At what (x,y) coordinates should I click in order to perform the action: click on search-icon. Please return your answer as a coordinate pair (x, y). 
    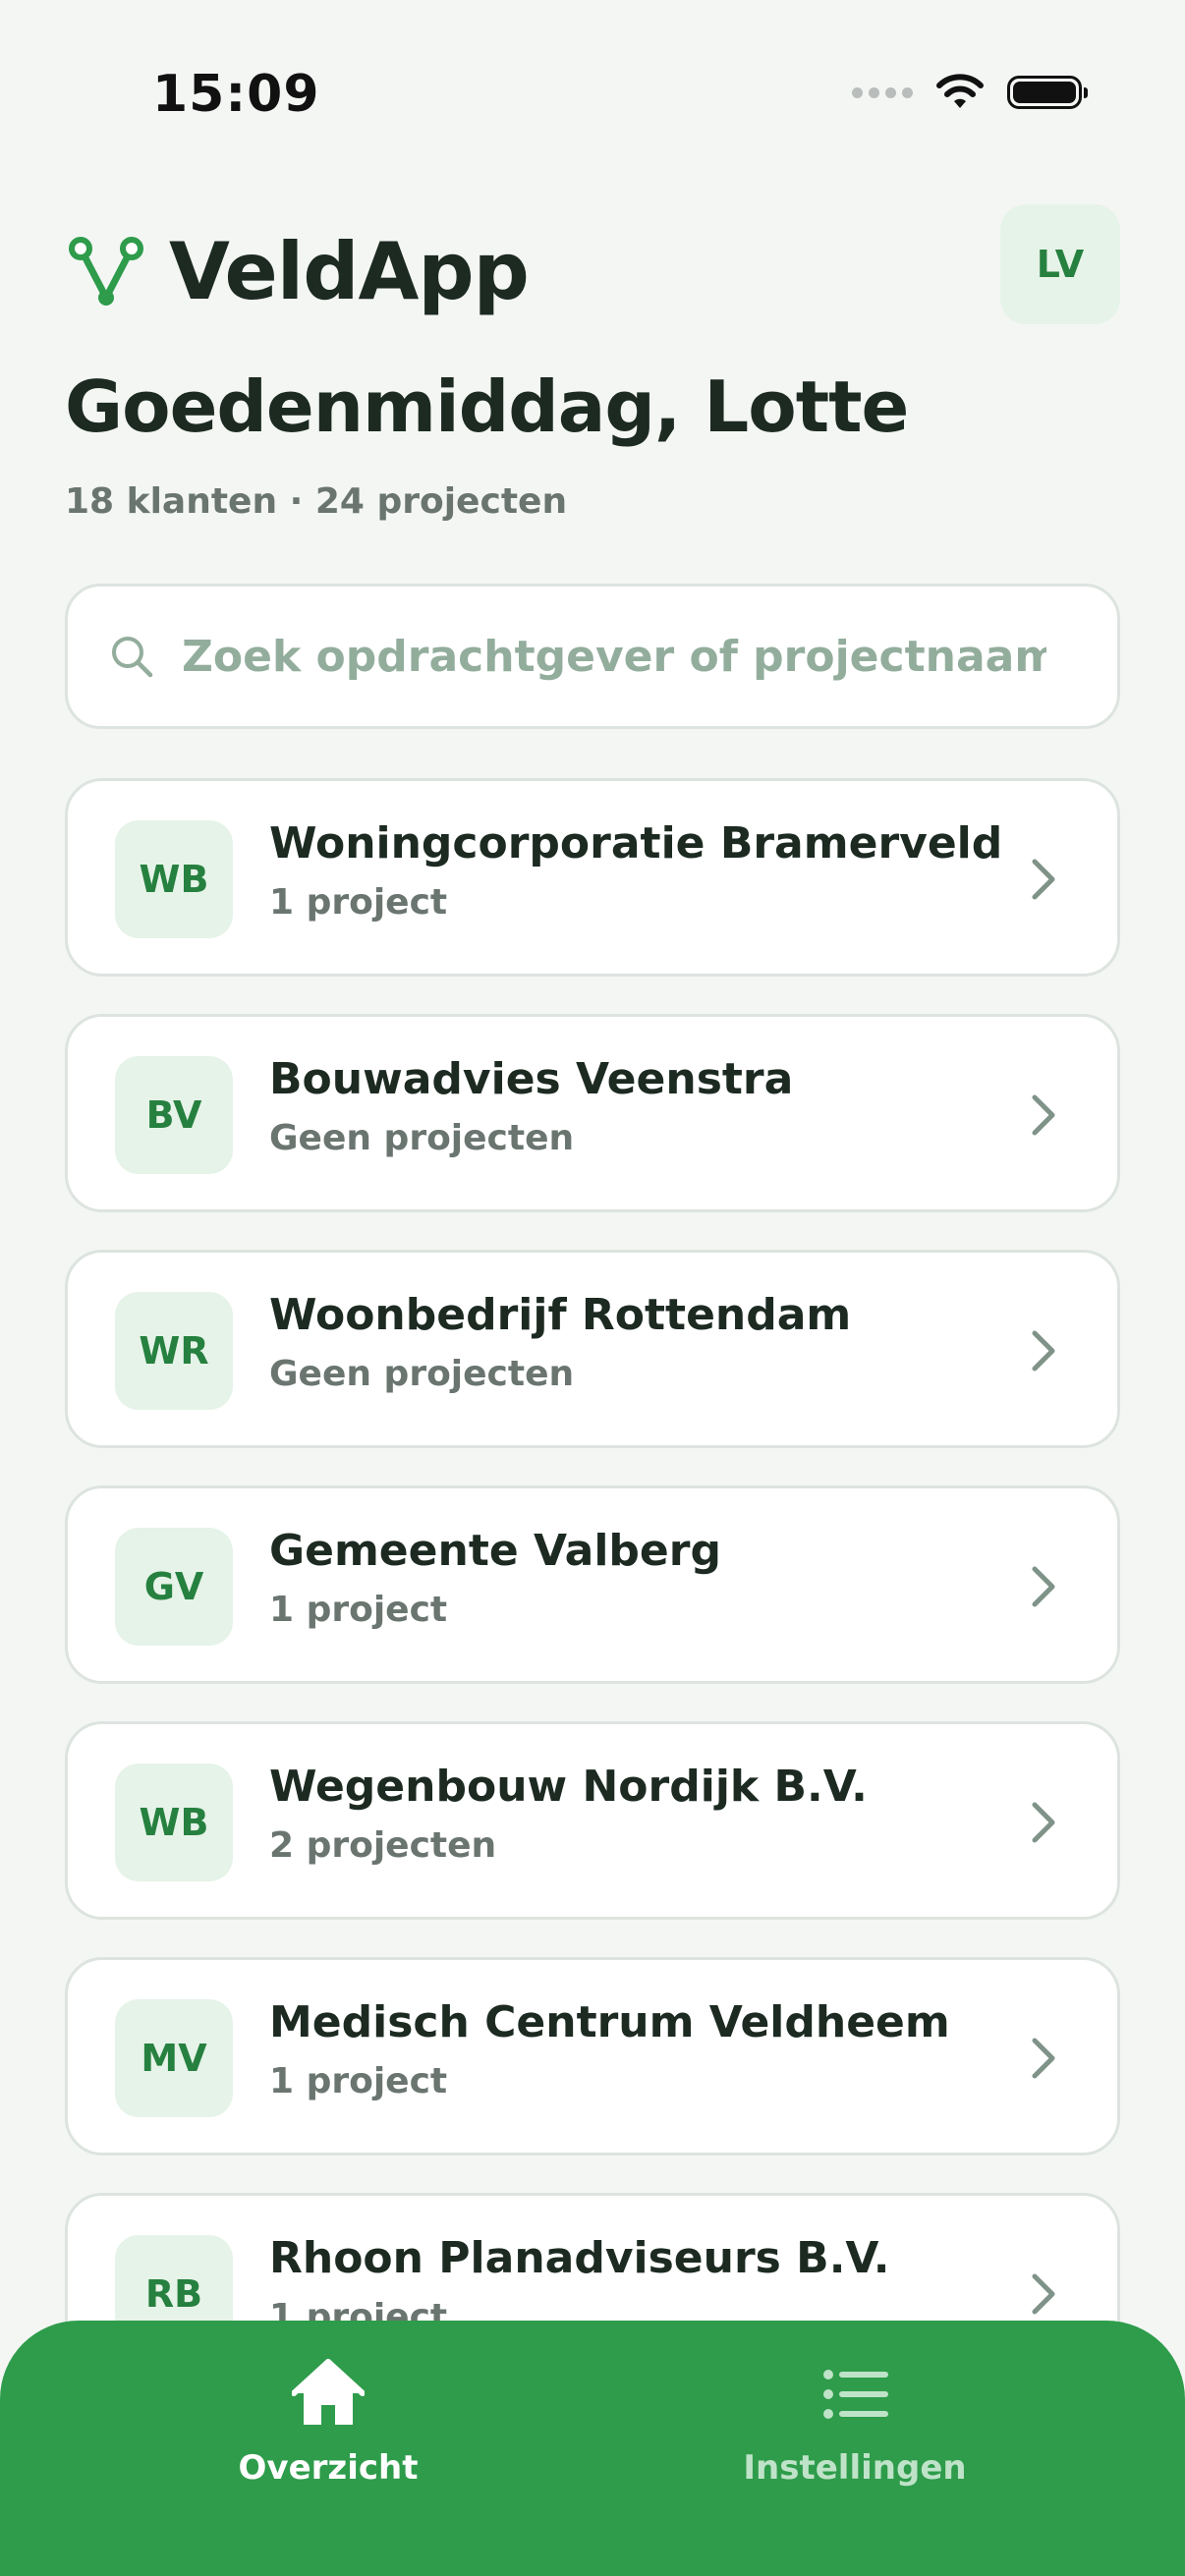
    Looking at the image, I should click on (133, 657).